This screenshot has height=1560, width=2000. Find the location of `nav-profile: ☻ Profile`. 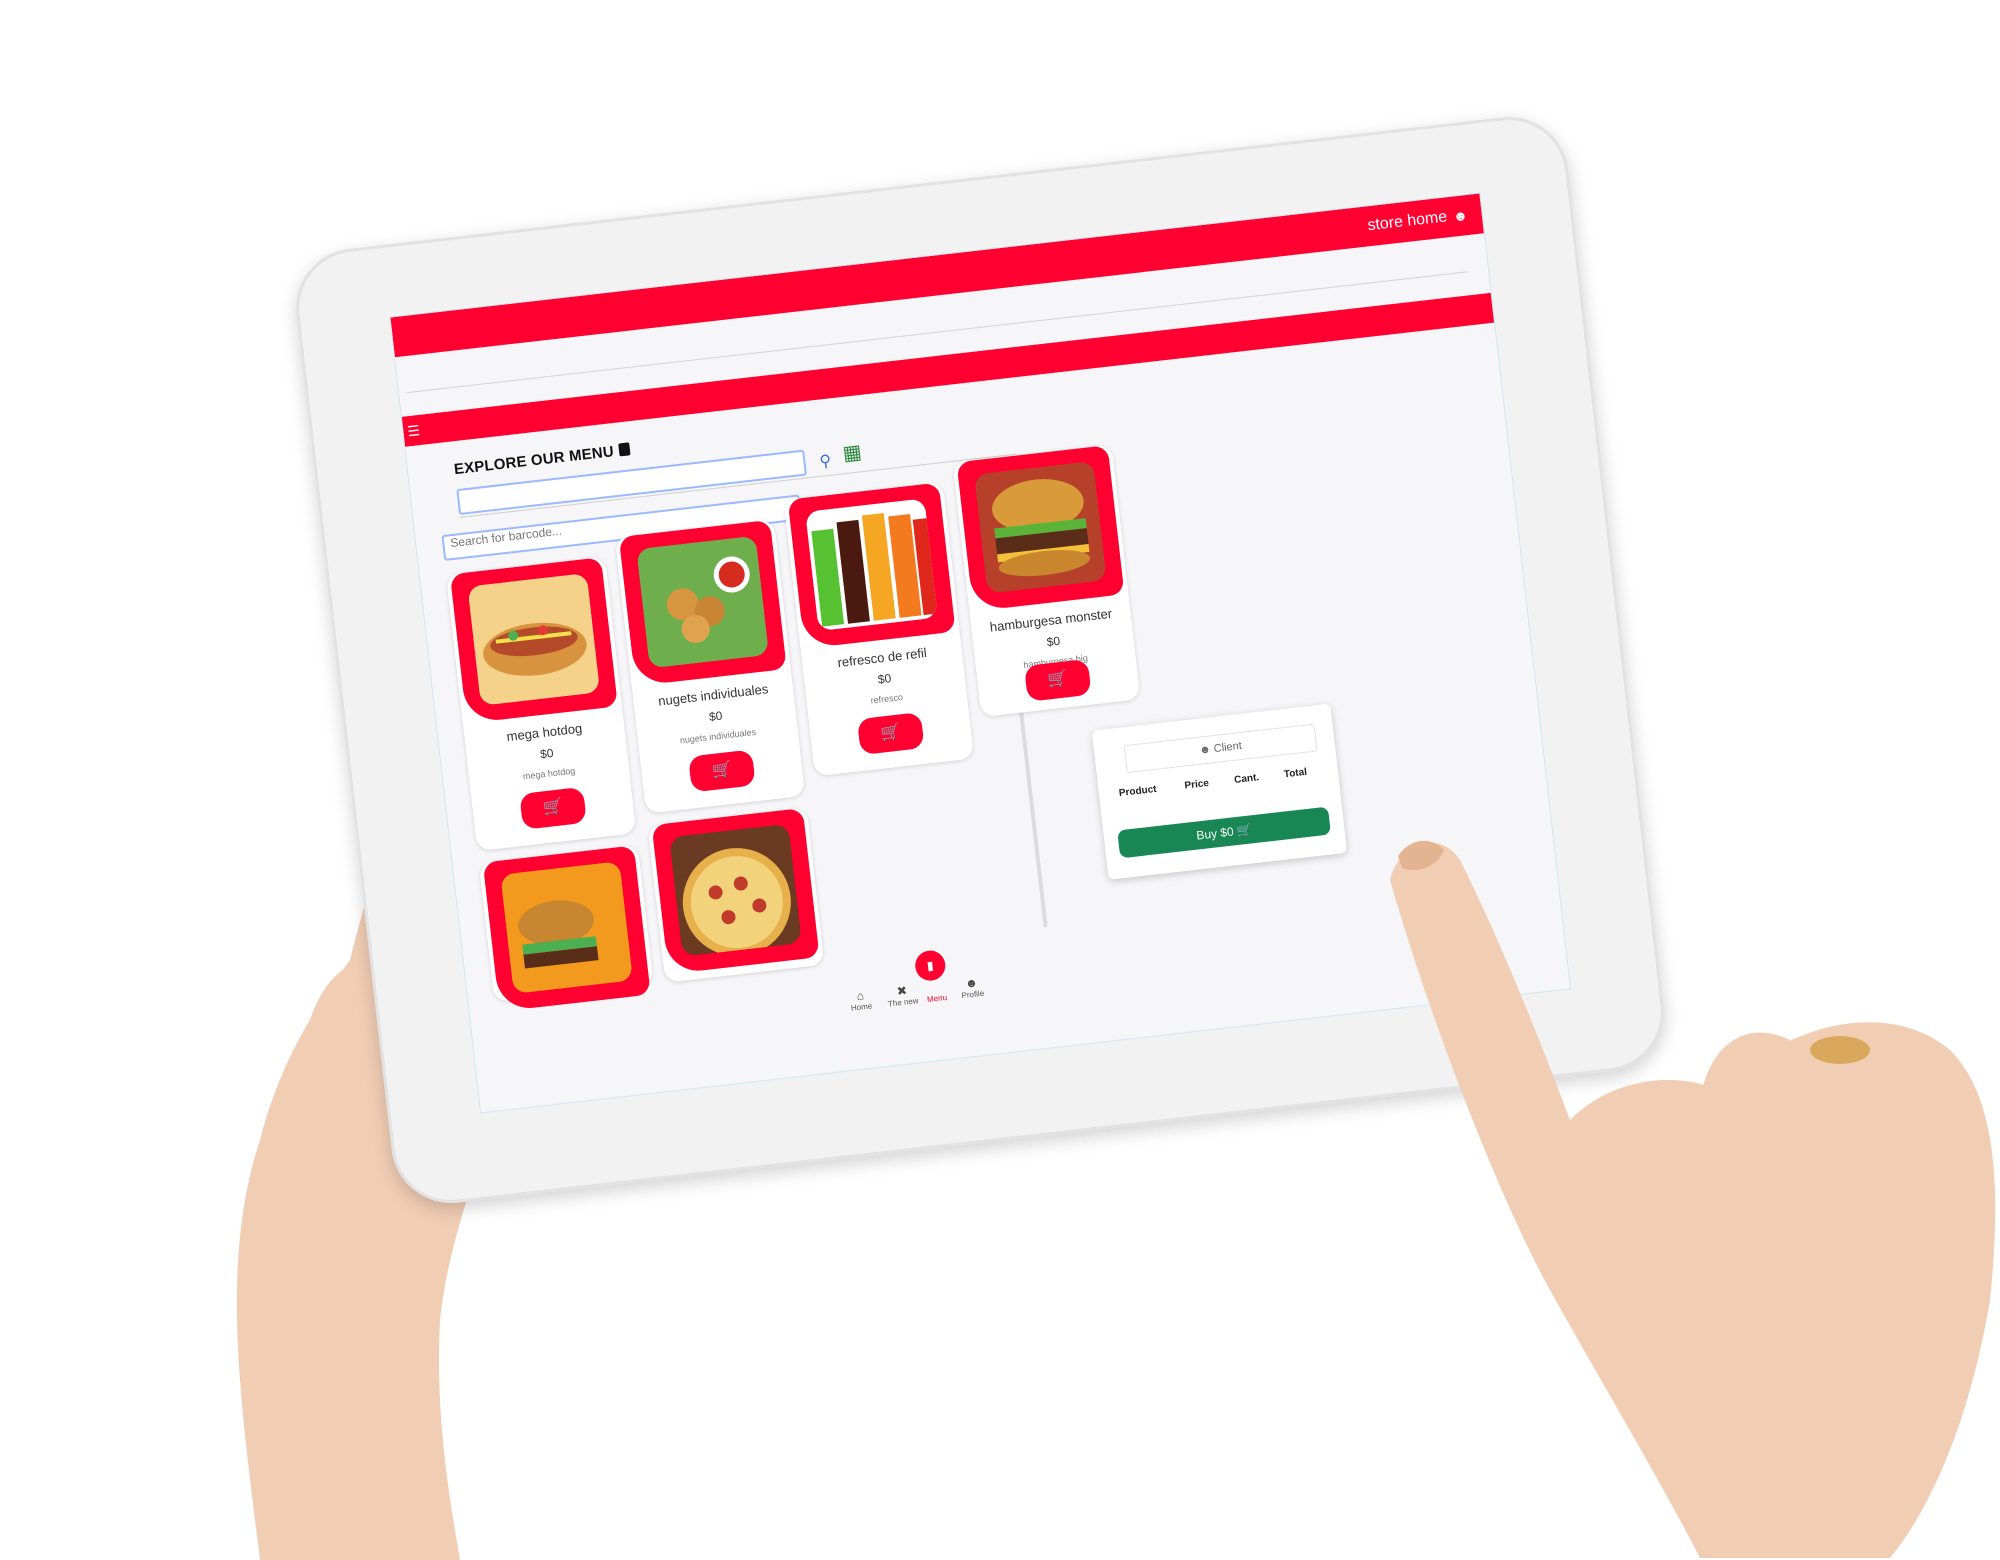

nav-profile: ☻ Profile is located at coordinates (972, 988).